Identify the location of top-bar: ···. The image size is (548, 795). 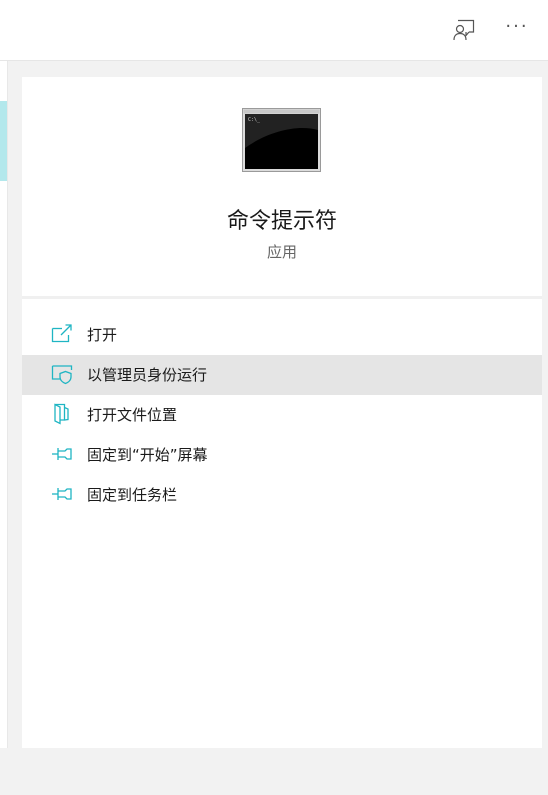
(274, 30).